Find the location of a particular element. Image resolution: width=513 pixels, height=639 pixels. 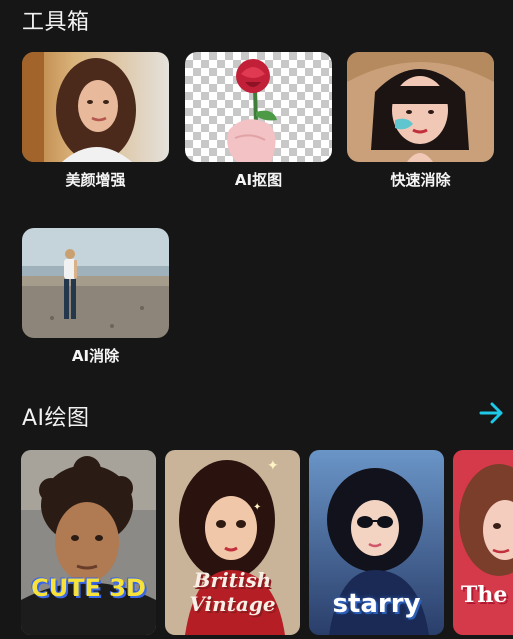

more-ai-drawing-button is located at coordinates (492, 413).